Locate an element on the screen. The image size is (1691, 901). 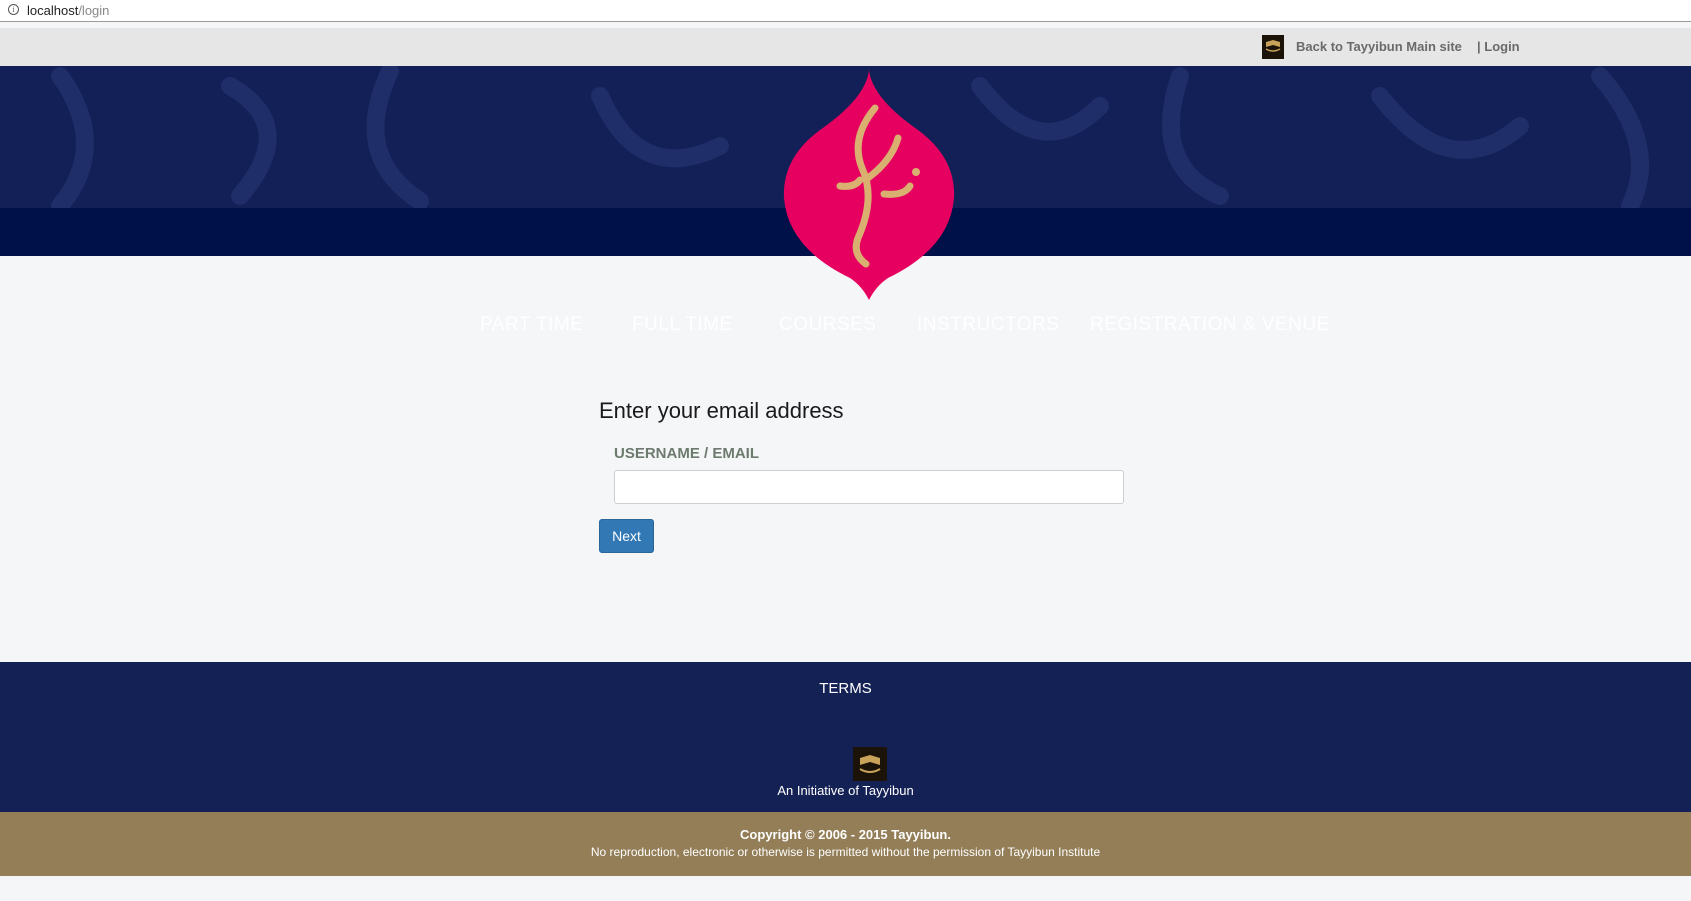
top-bar: Back to Tayyibun Main site | Login is located at coordinates (845, 47).